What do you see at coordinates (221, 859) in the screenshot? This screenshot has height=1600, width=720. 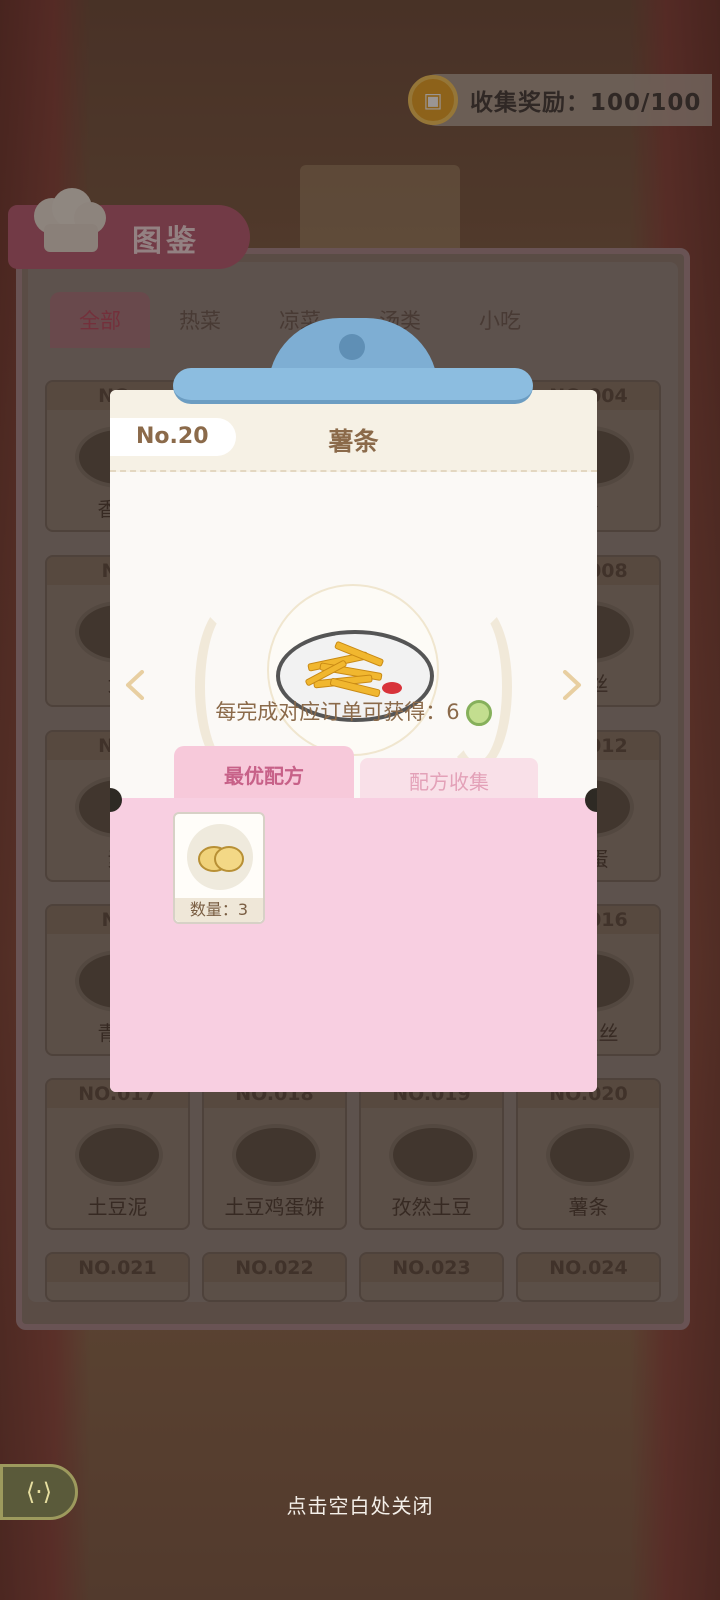 I see `potato-icon` at bounding box center [221, 859].